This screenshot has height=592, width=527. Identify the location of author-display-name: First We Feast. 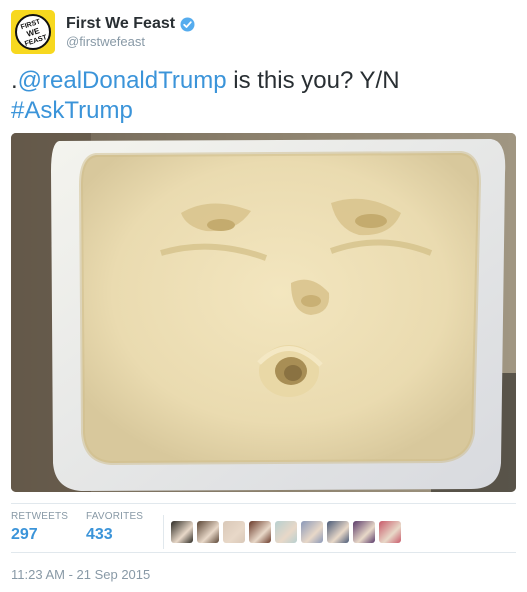
(120, 24).